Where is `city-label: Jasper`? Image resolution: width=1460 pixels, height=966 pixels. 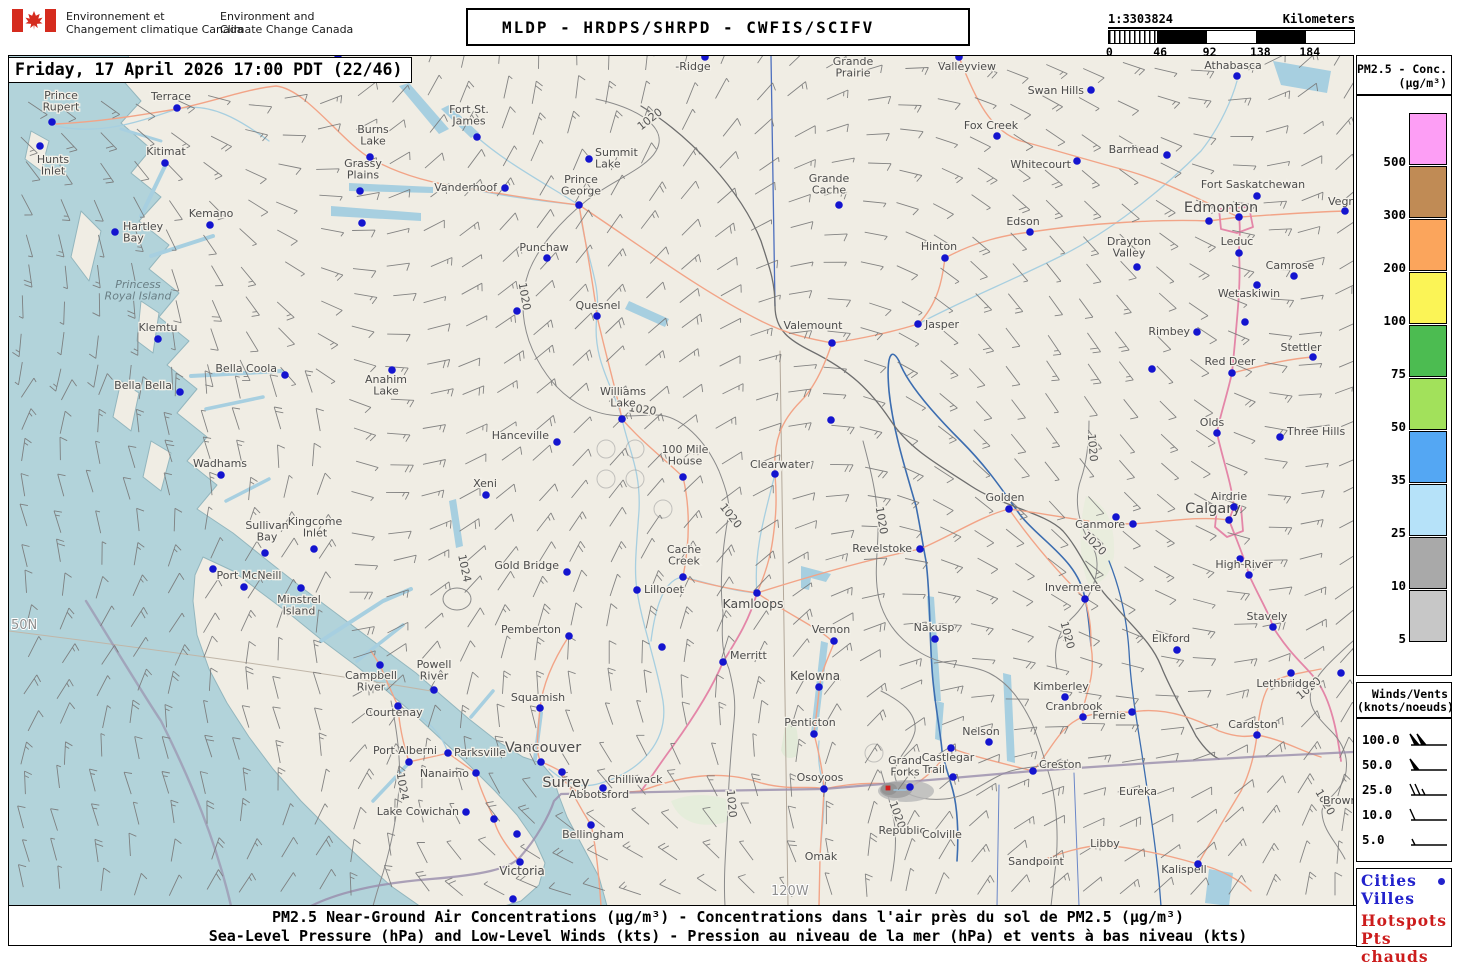 city-label: Jasper is located at coordinates (941, 324).